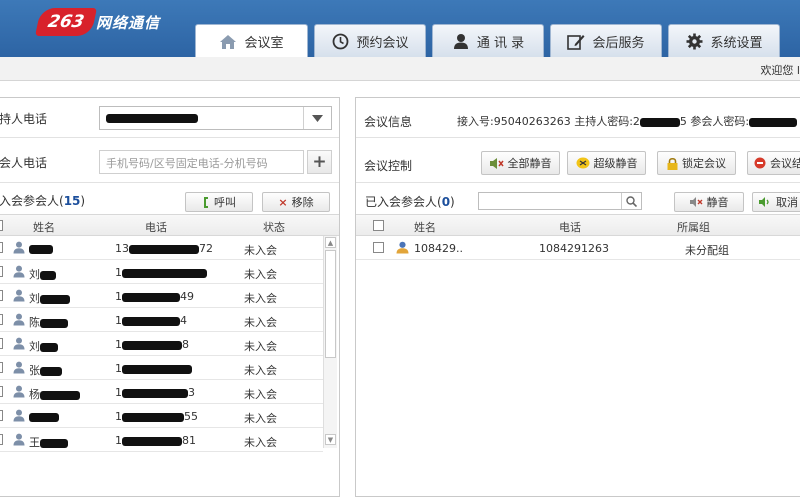  What do you see at coordinates (185, 344) in the screenshot?
I see `phone-suffix: 8` at bounding box center [185, 344].